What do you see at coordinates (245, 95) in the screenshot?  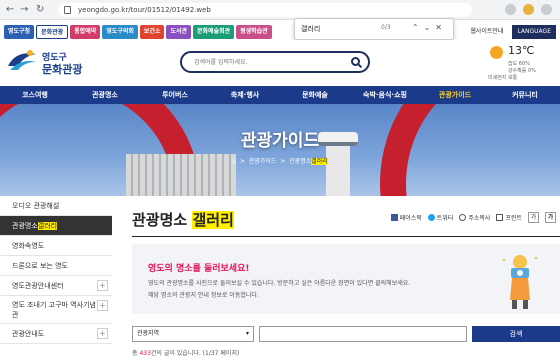 I see `main-nav-item: 축제·행사` at bounding box center [245, 95].